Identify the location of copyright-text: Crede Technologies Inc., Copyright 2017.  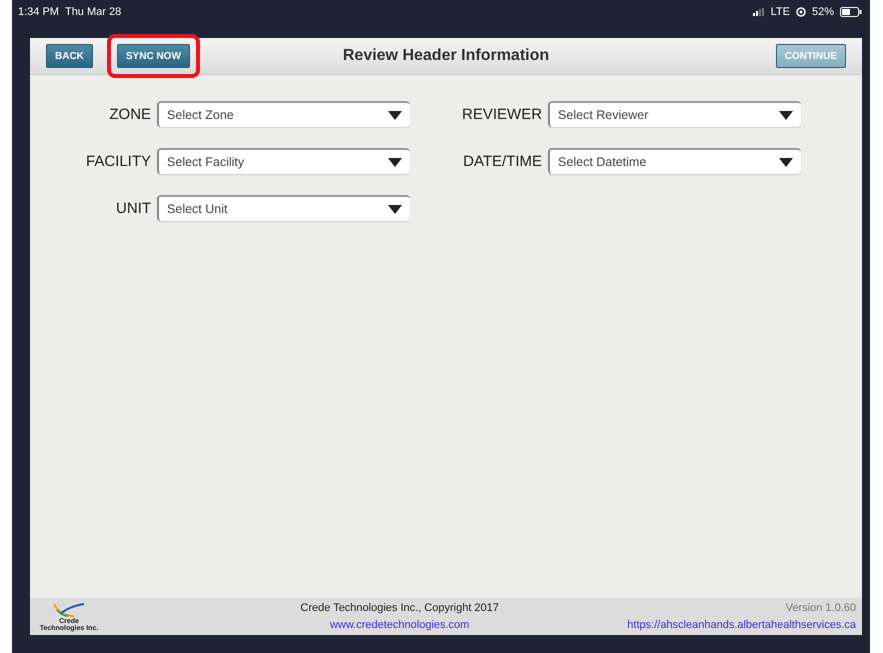
(399, 608).